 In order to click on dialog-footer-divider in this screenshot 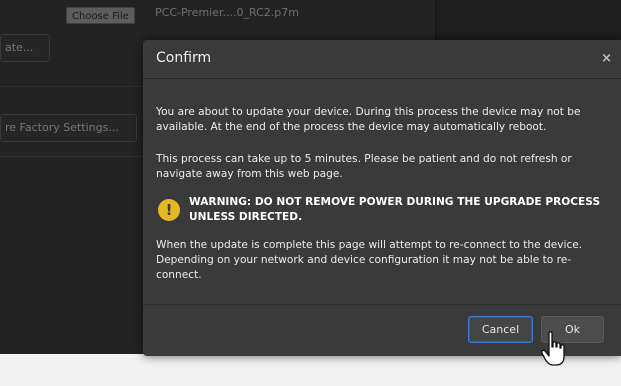, I will do `click(382, 304)`.